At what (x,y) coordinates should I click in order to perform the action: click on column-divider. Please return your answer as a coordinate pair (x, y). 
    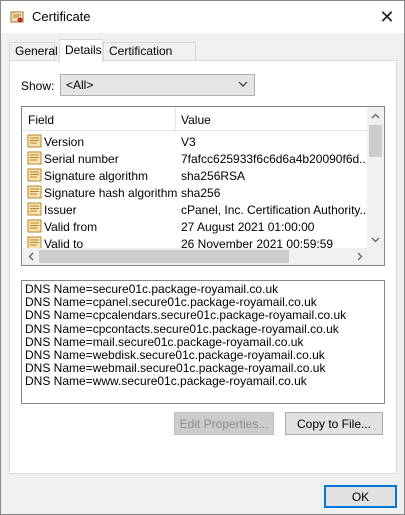
    Looking at the image, I should click on (175, 119).